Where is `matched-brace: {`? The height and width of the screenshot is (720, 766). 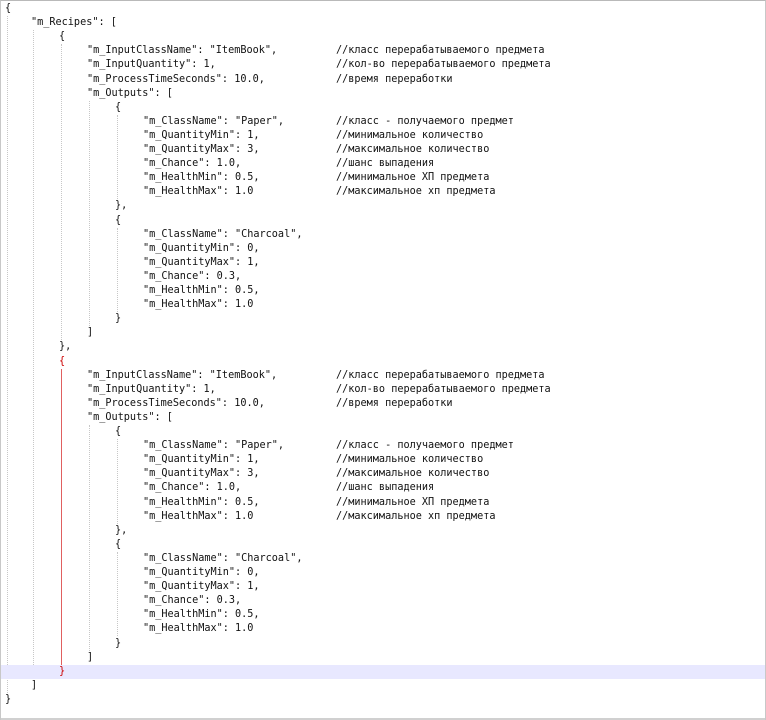
matched-brace: { is located at coordinates (62, 361).